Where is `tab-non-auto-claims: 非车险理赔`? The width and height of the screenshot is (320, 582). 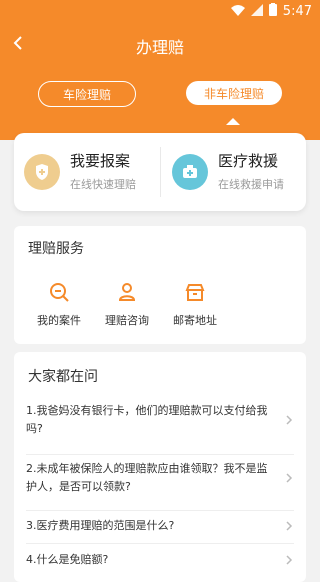 tab-non-auto-claims: 非车险理赔 is located at coordinates (234, 93).